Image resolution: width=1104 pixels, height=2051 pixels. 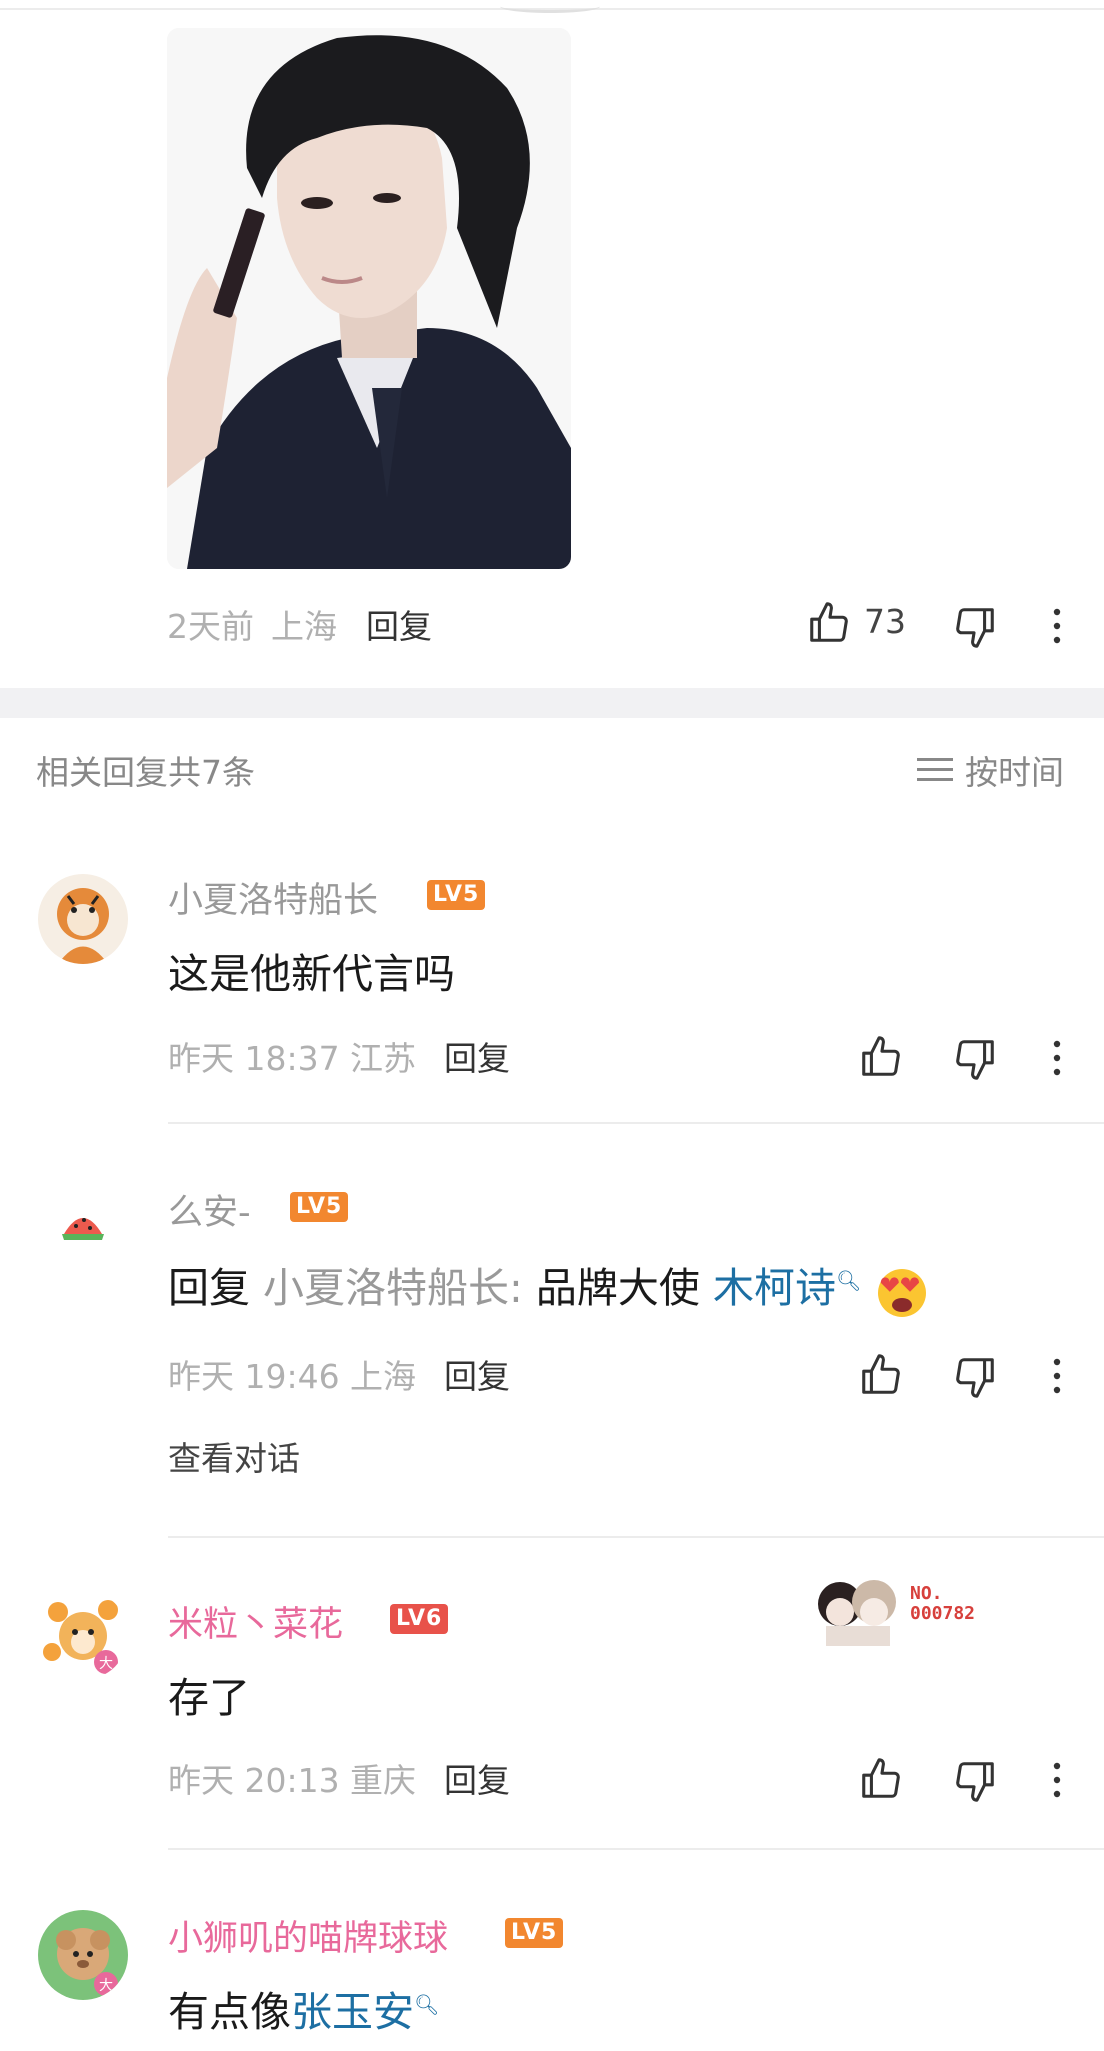 I want to click on top-handle, so click(x=550, y=6).